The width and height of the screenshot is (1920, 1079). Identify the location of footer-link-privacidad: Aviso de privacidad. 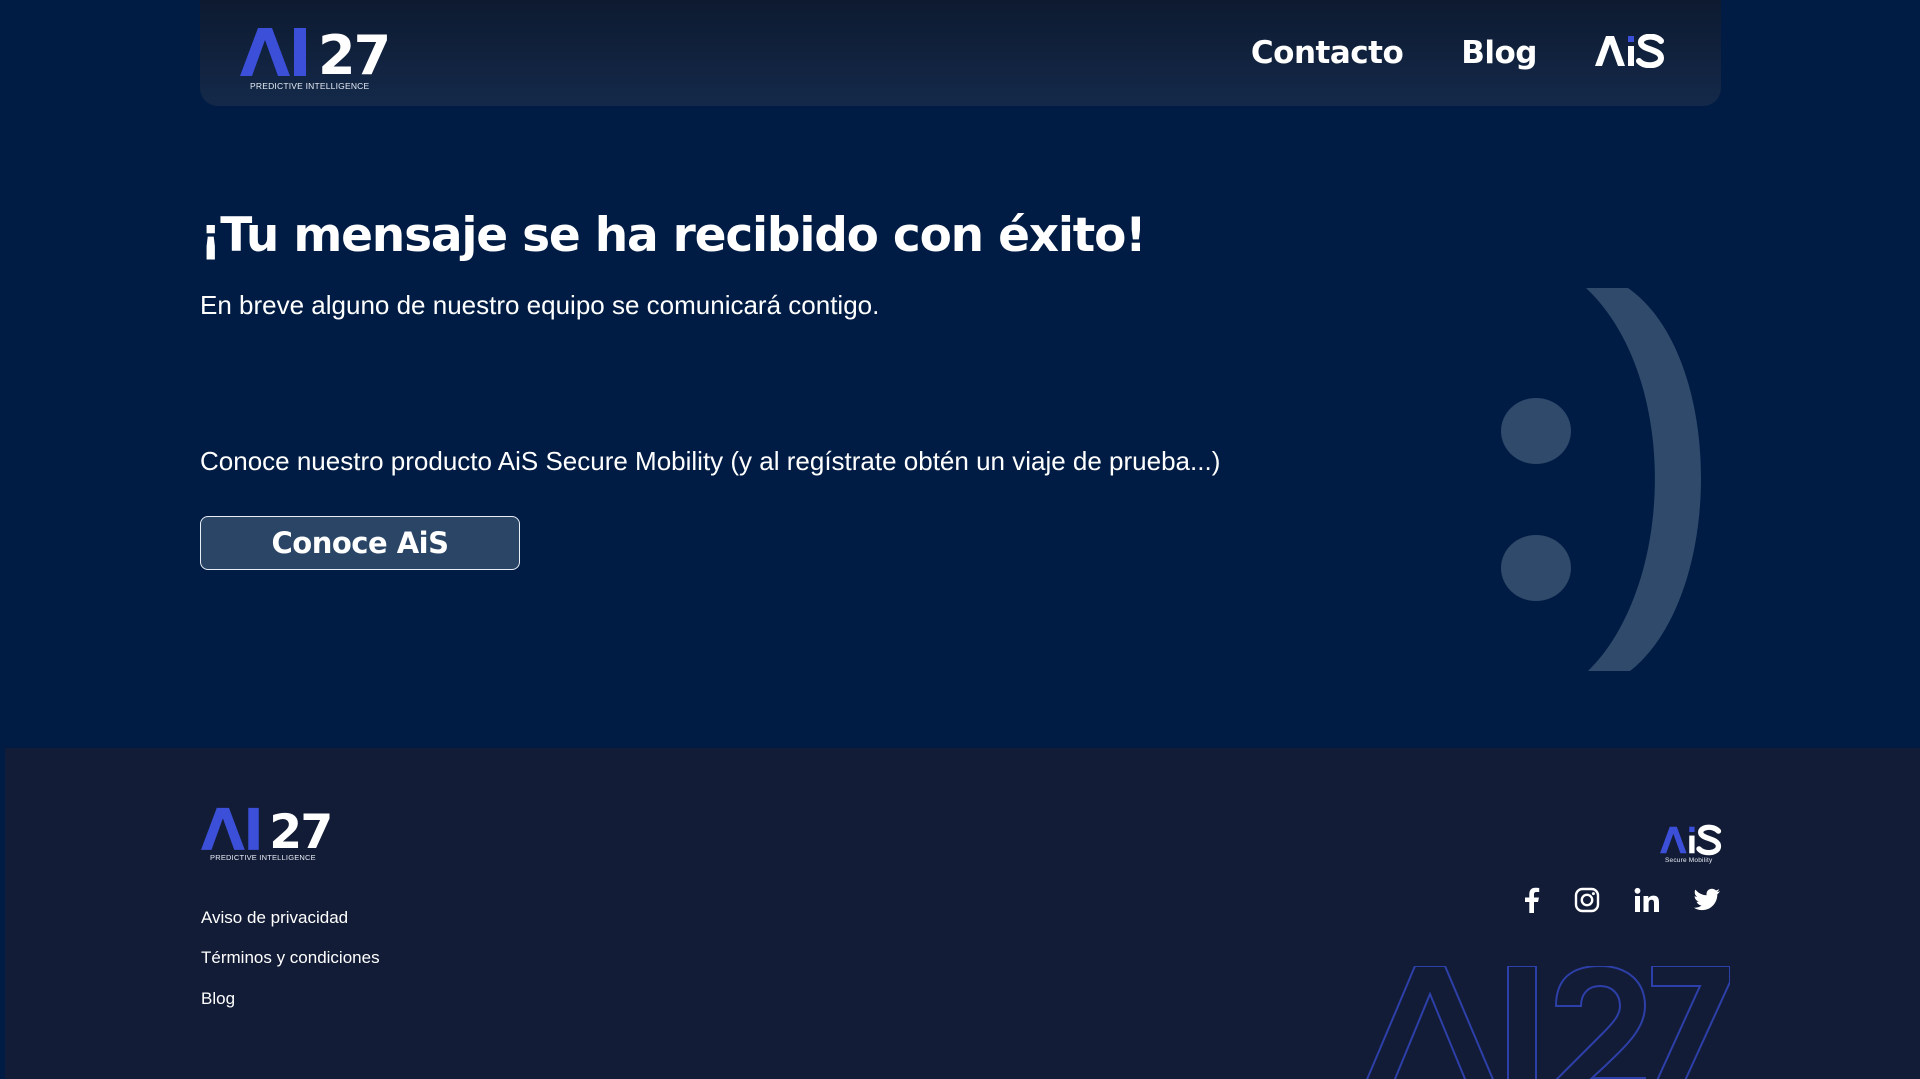
(274, 918).